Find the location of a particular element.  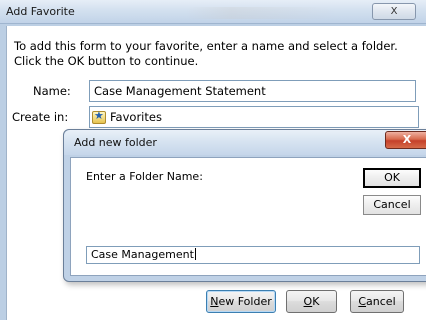

cancel-mnemonic: C is located at coordinates (362, 301).